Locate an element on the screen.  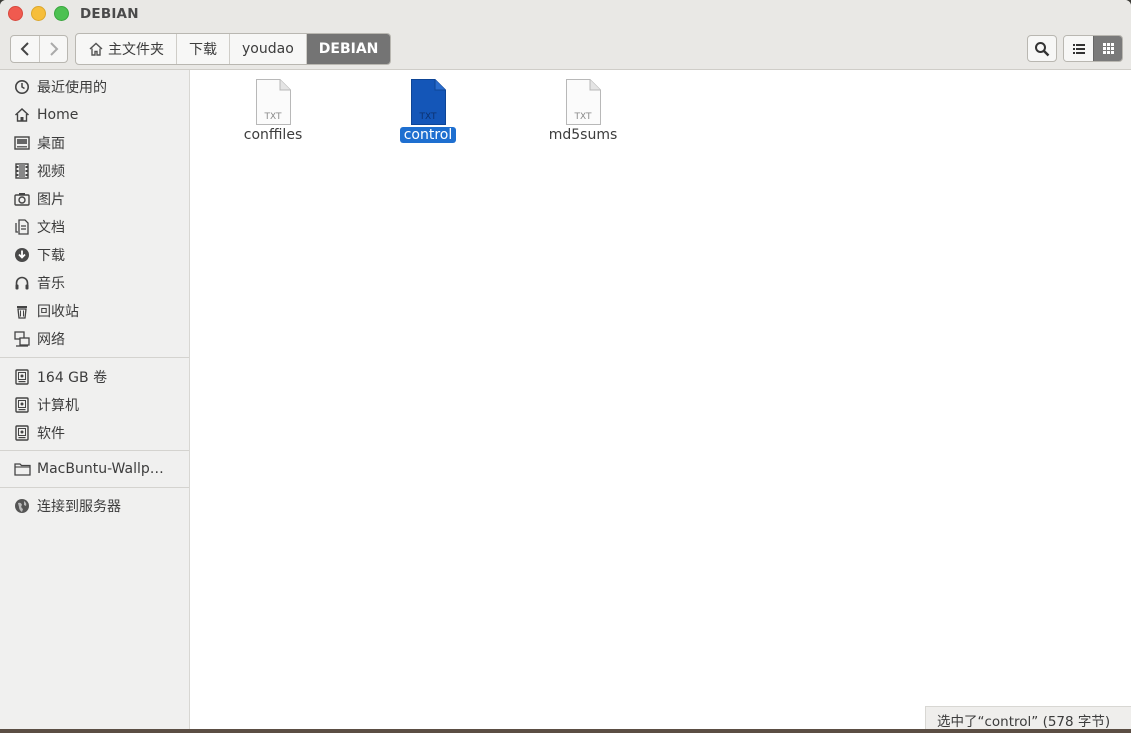
sidebar-item-software: 软件 is located at coordinates (94, 433).